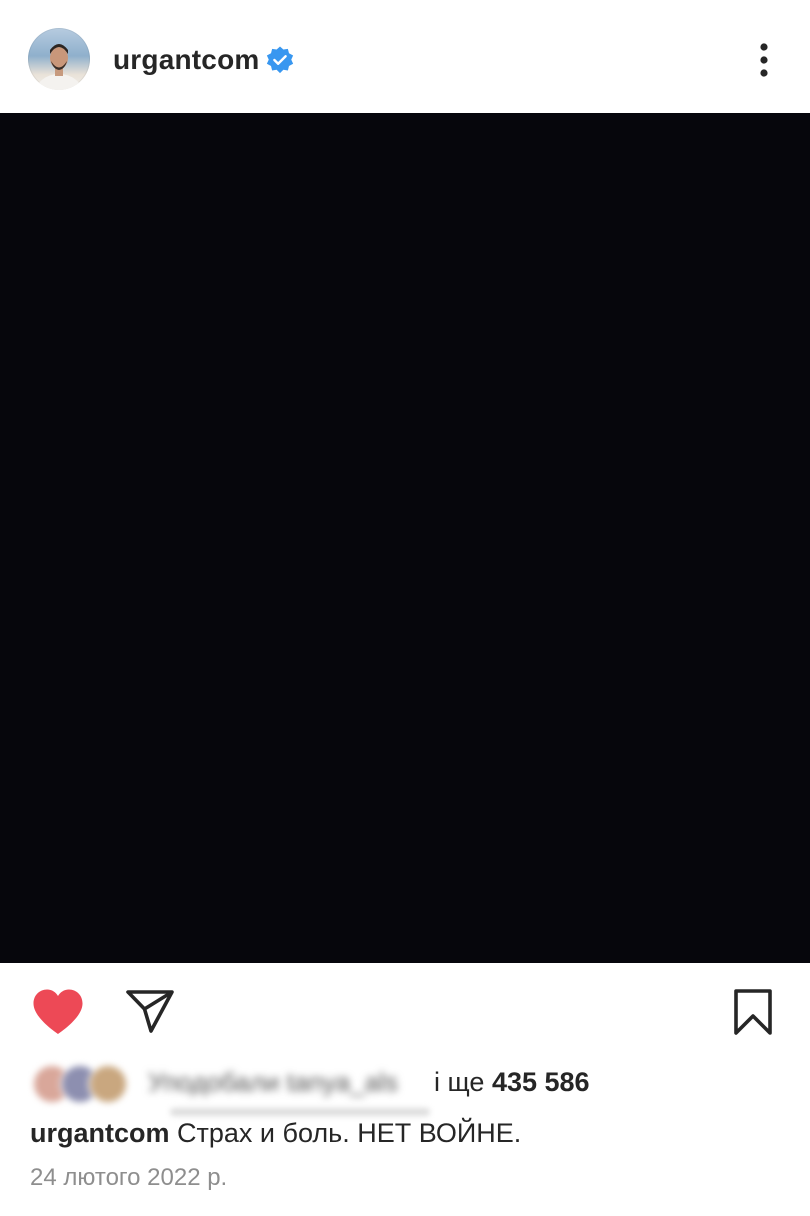 Image resolution: width=810 pixels, height=1216 pixels. Describe the element at coordinates (463, 1082) in the screenshot. I see `likes-more-prefix: і ще` at that location.